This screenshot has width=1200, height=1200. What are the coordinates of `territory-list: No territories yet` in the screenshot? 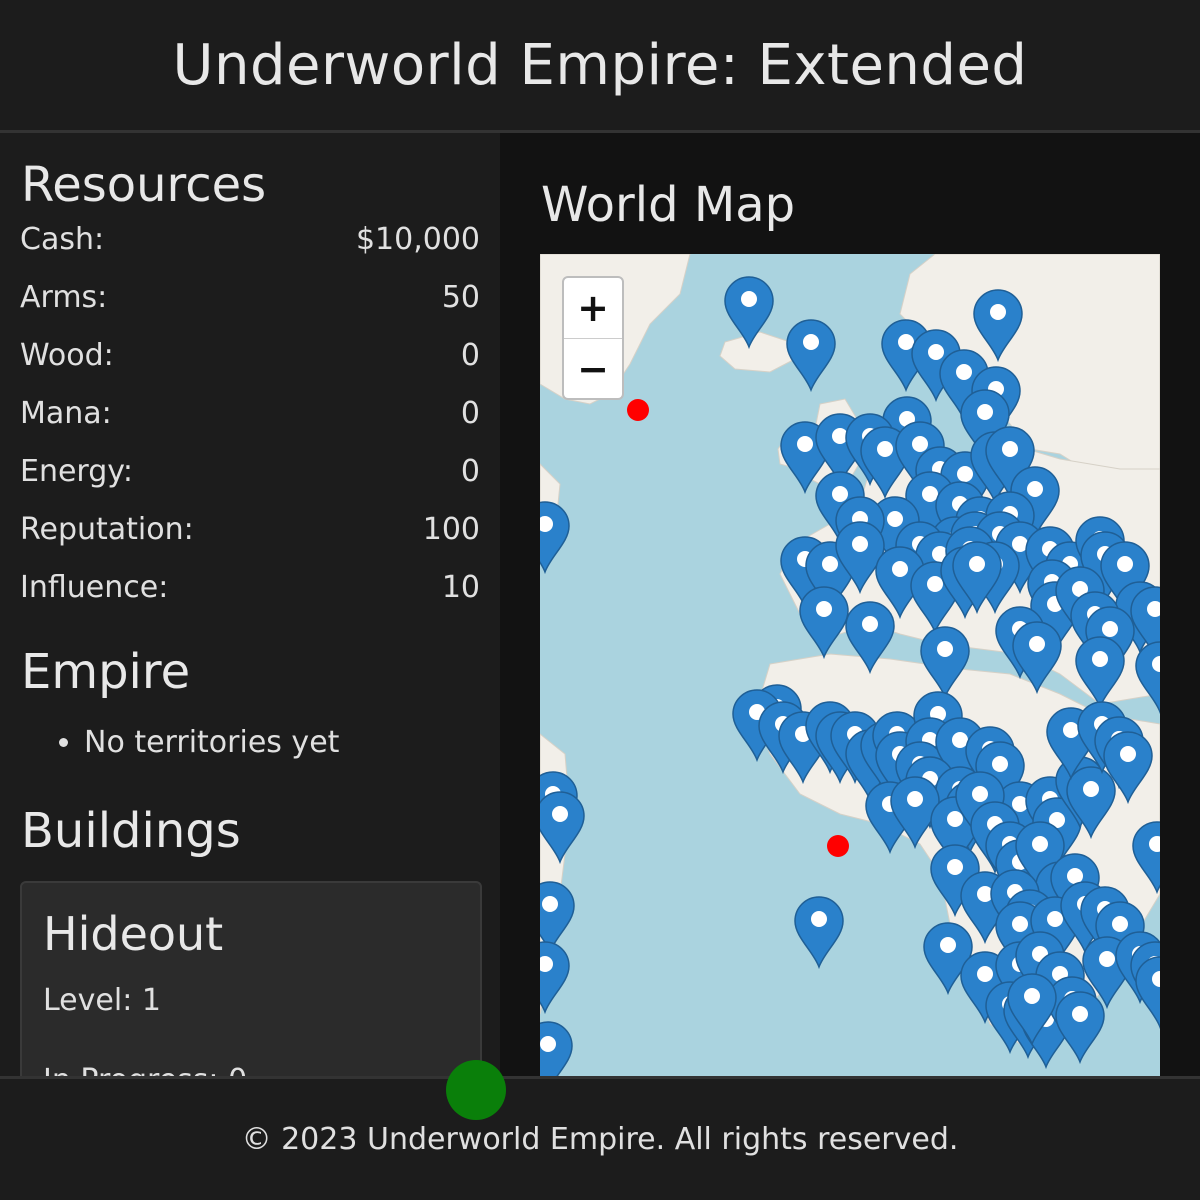 It's located at (194, 742).